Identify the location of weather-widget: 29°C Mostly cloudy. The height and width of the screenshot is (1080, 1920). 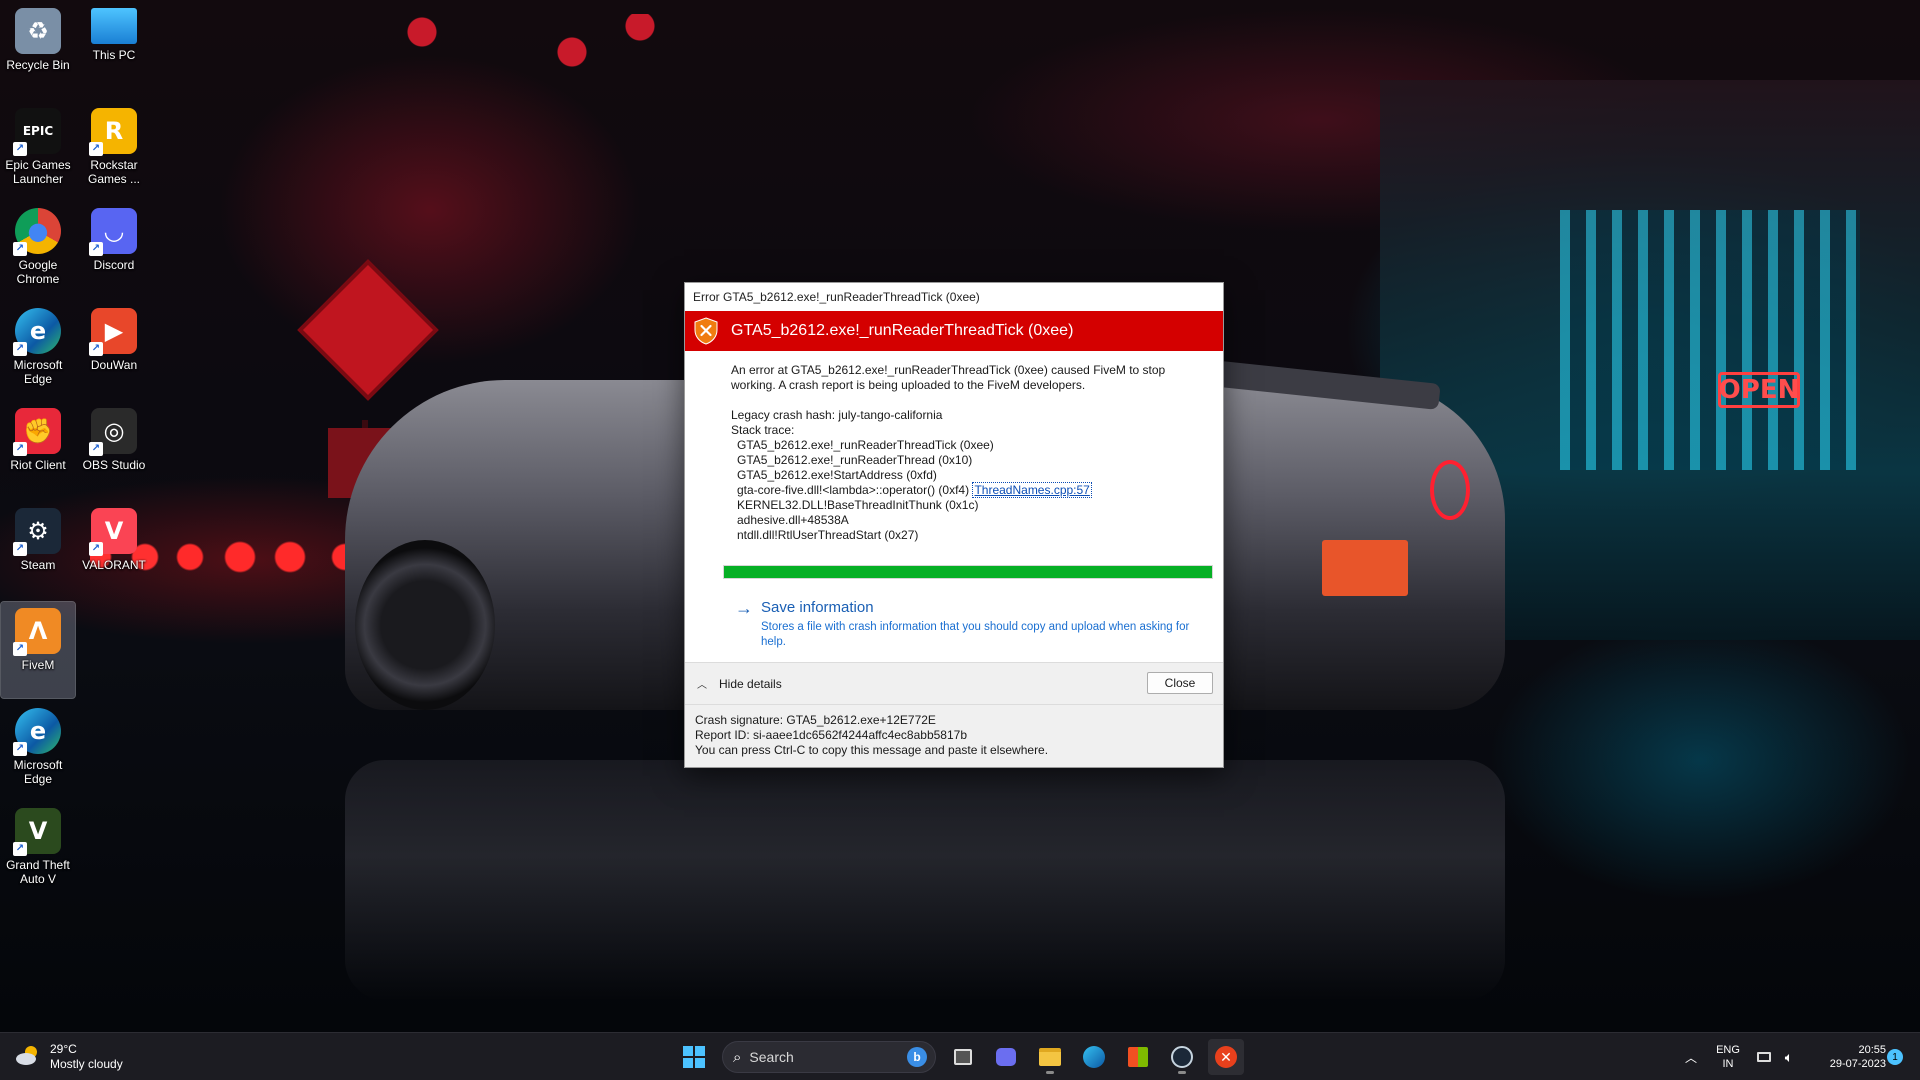
(68, 1057).